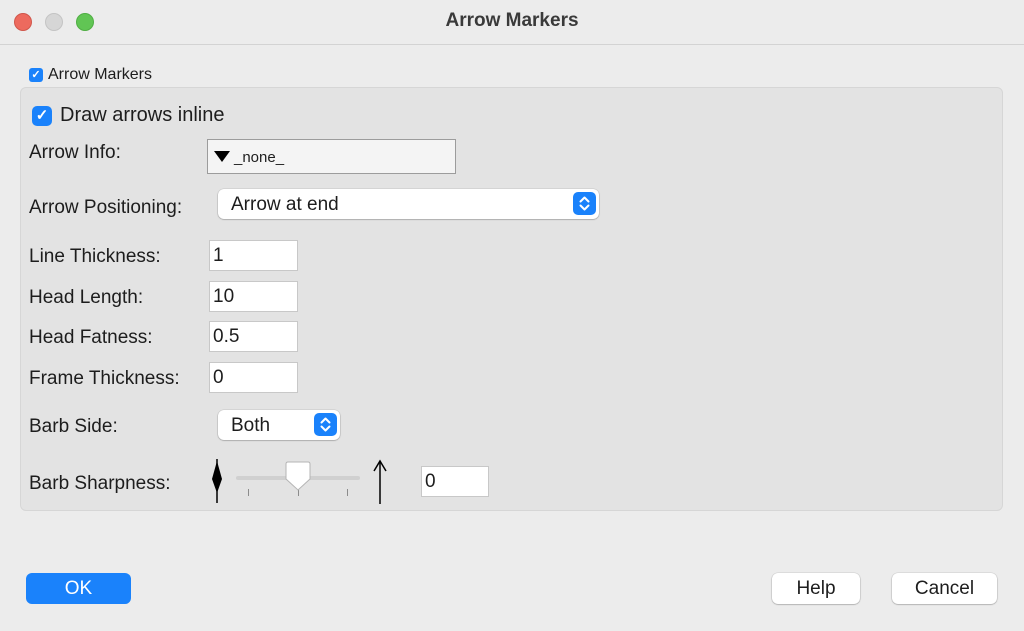 The height and width of the screenshot is (631, 1024). I want to click on arrow-info-label: Arrow Info:, so click(75, 152).